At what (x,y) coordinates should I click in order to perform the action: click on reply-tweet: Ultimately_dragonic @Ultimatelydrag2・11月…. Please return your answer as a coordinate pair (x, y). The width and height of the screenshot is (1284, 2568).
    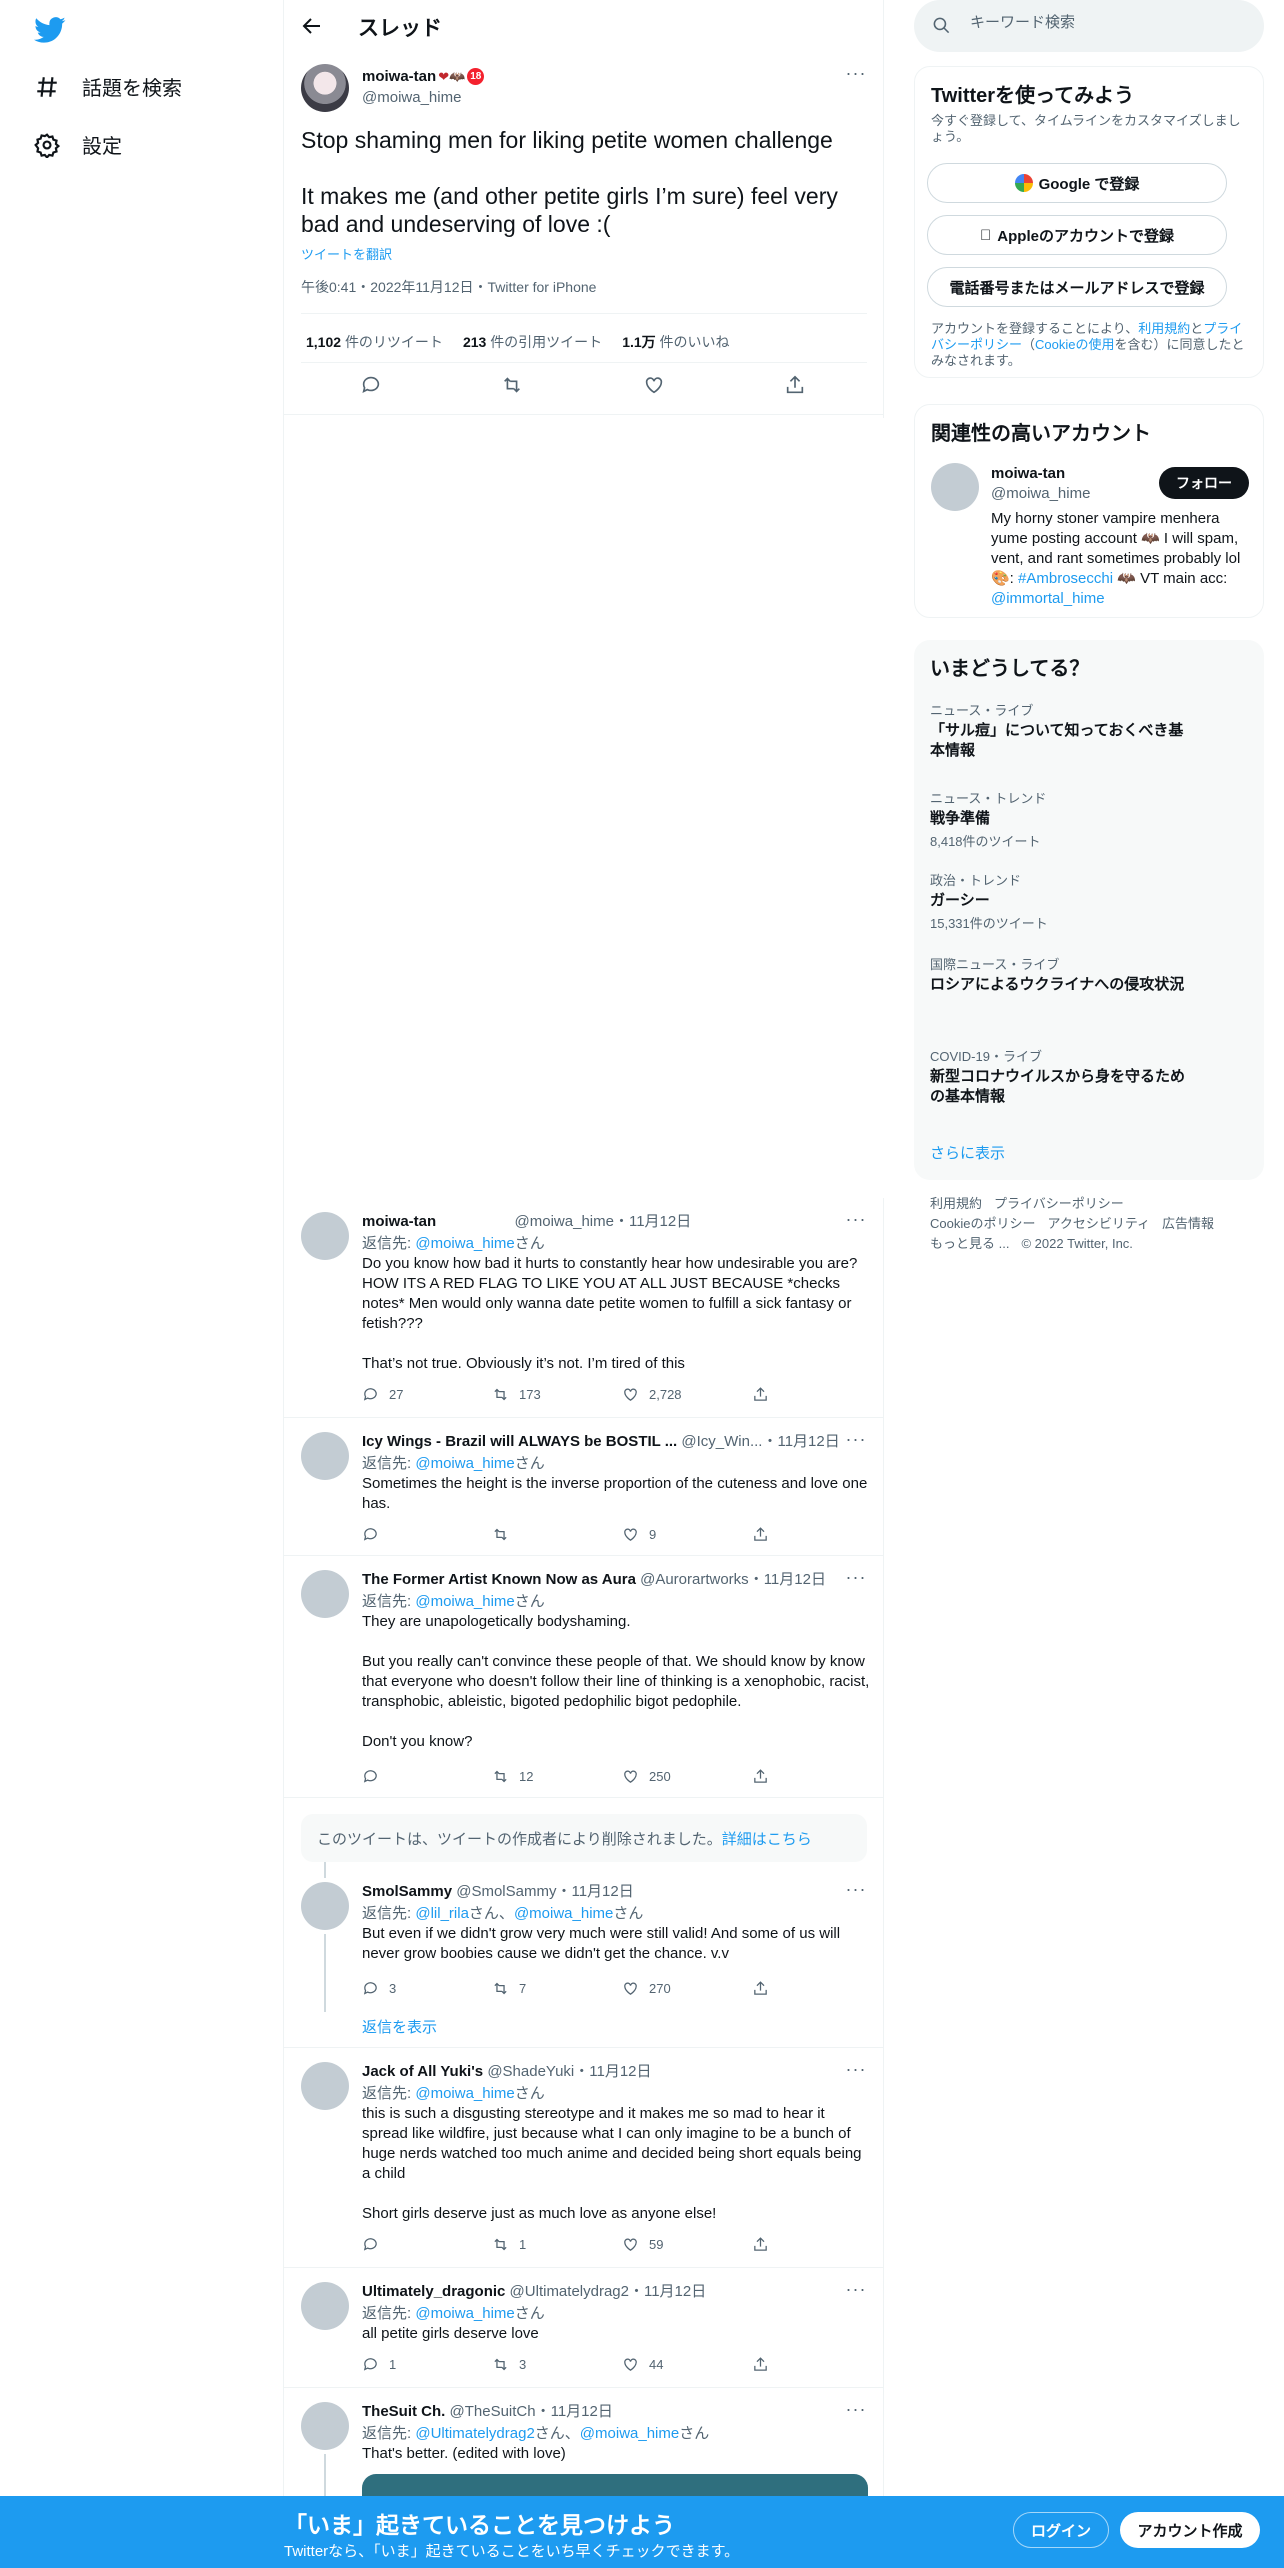
    Looking at the image, I should click on (584, 2329).